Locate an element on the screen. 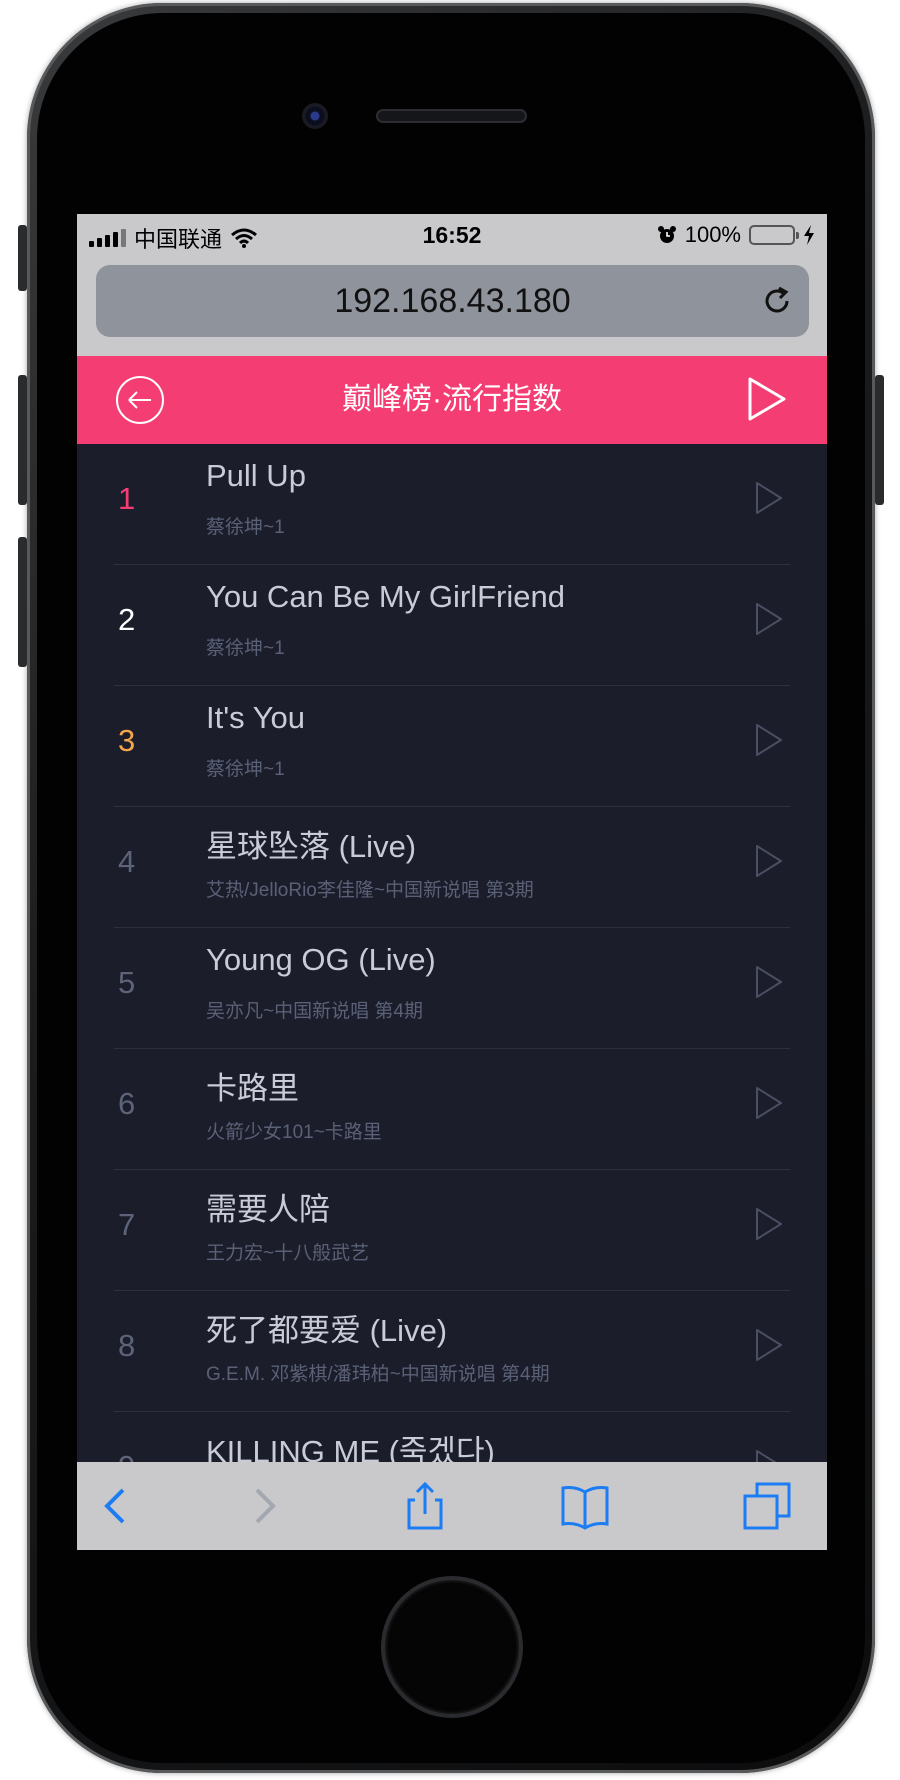 This screenshot has height=1780, width=900. volume-down-button is located at coordinates (22, 602).